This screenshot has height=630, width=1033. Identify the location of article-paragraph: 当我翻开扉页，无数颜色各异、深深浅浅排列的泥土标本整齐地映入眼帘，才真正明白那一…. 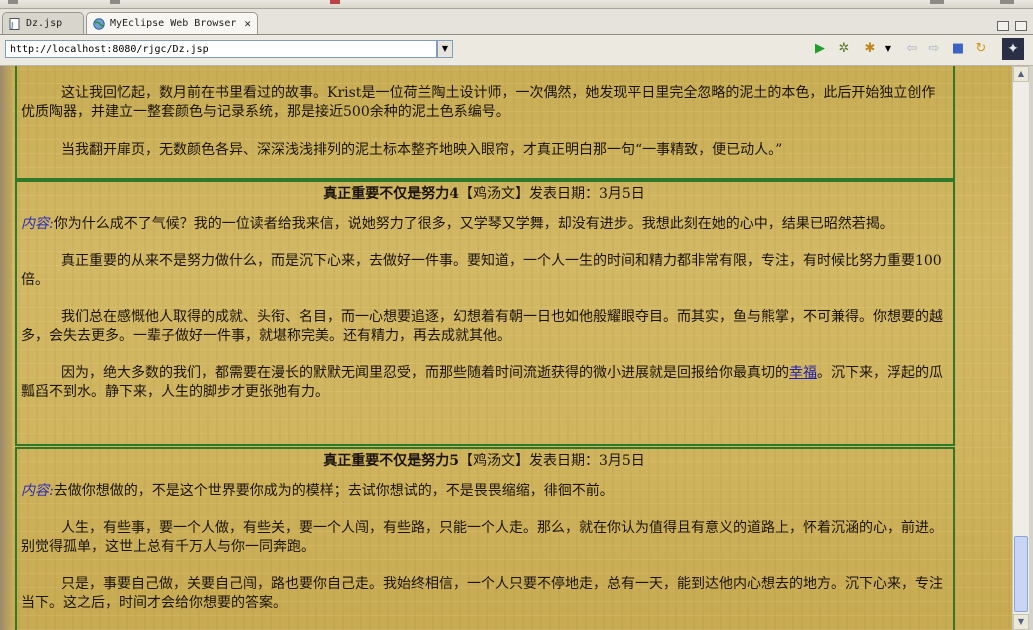
(422, 150).